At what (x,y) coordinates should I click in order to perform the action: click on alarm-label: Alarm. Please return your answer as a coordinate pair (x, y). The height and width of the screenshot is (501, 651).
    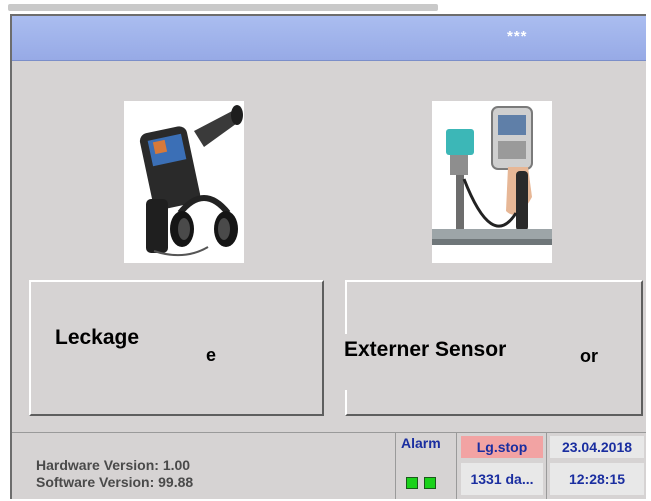
    Looking at the image, I should click on (421, 443).